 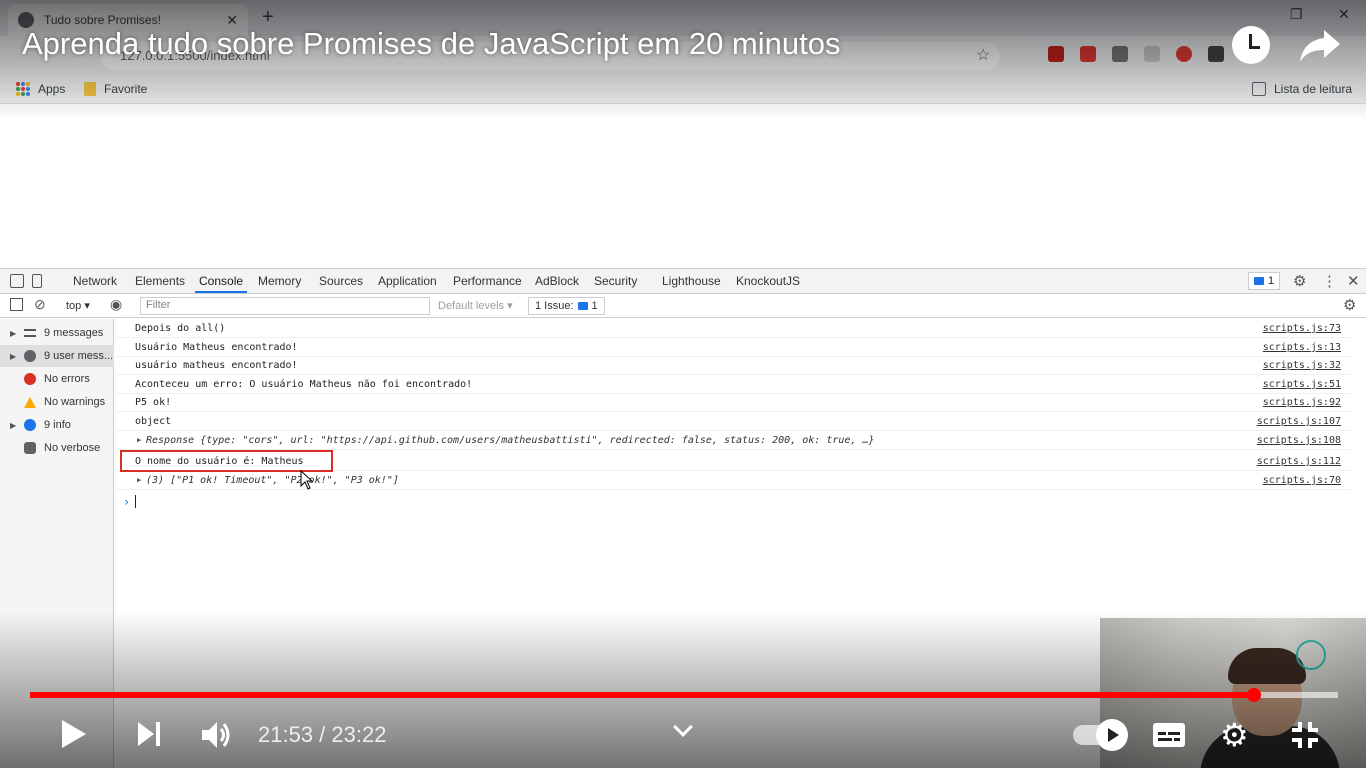 What do you see at coordinates (1169, 735) in the screenshot?
I see `subtitles-icon` at bounding box center [1169, 735].